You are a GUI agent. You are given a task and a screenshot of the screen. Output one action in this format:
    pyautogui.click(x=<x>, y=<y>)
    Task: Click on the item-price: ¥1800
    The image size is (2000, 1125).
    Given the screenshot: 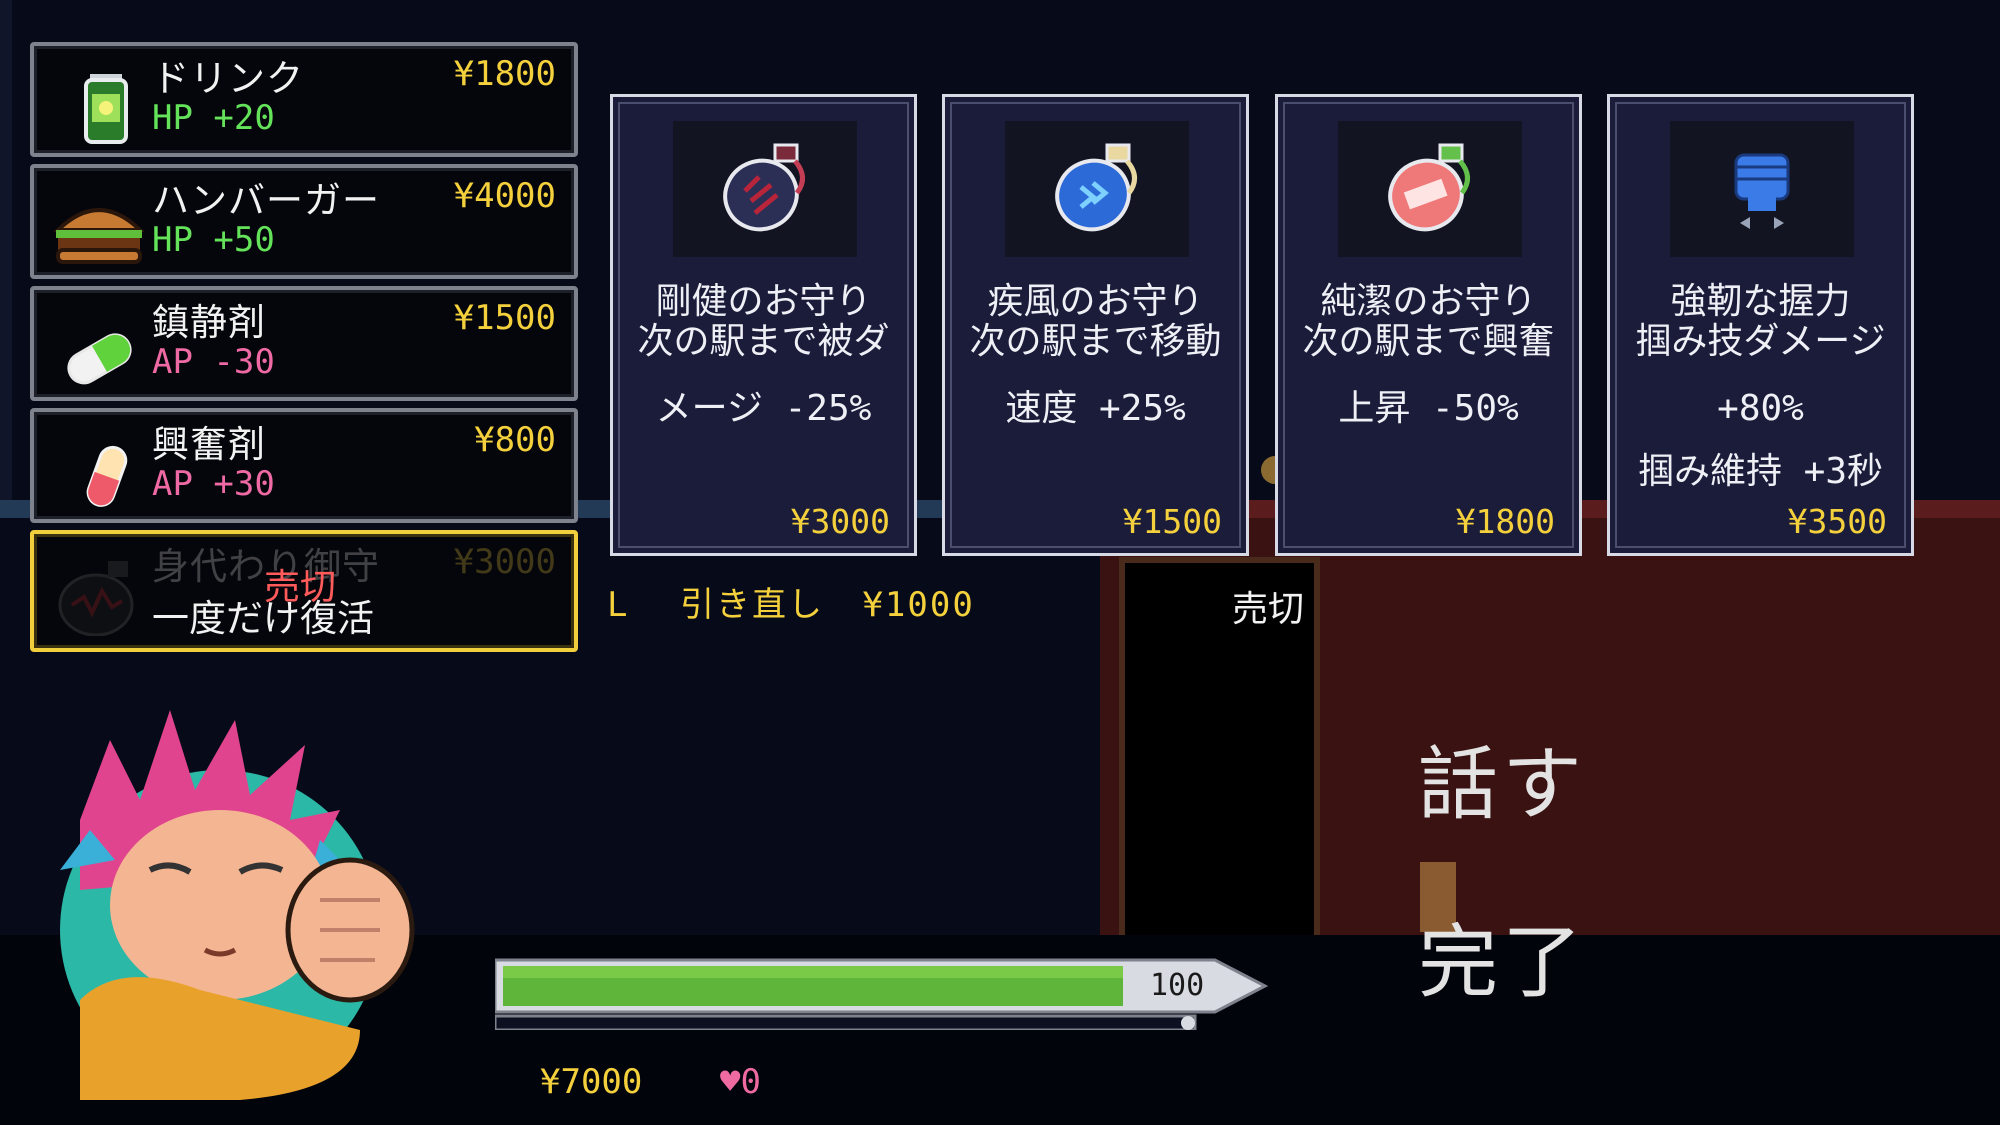 What is the action you would take?
    pyautogui.click(x=504, y=74)
    